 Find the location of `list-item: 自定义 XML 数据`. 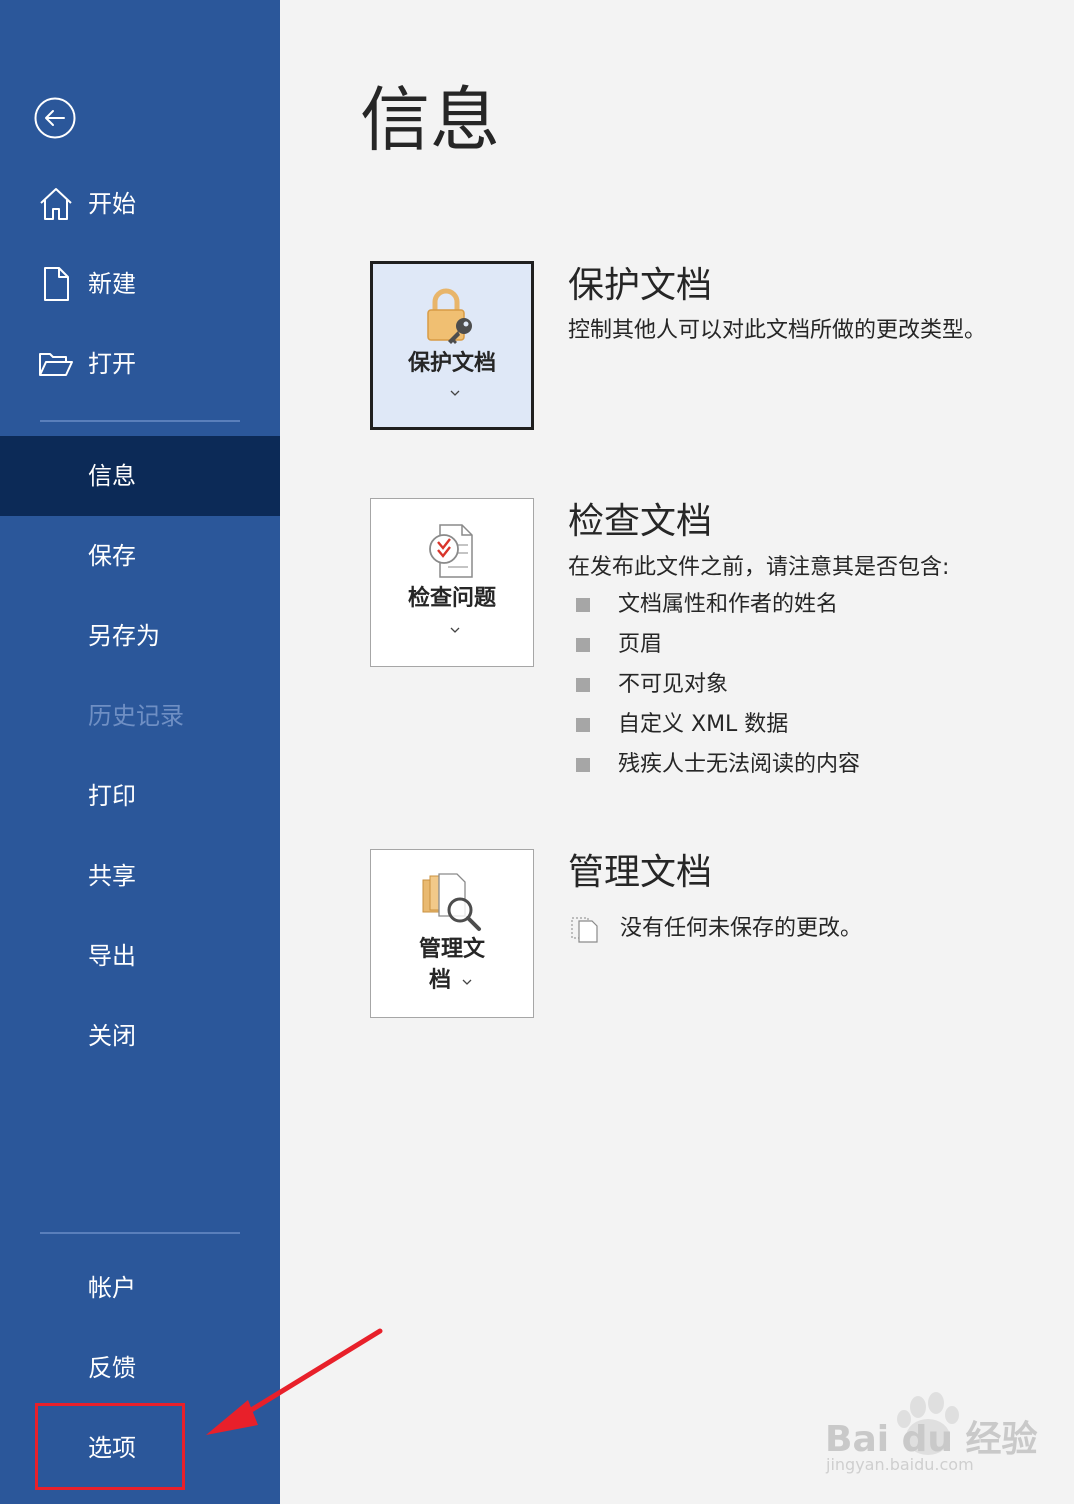

list-item: 自定义 XML 数据 is located at coordinates (682, 725).